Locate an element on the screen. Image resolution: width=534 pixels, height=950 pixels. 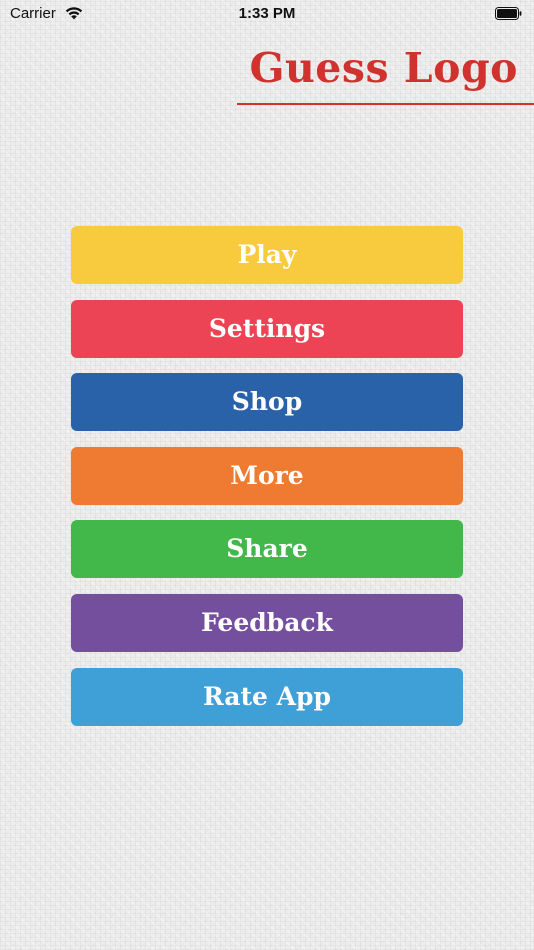
title-underline is located at coordinates (385, 104).